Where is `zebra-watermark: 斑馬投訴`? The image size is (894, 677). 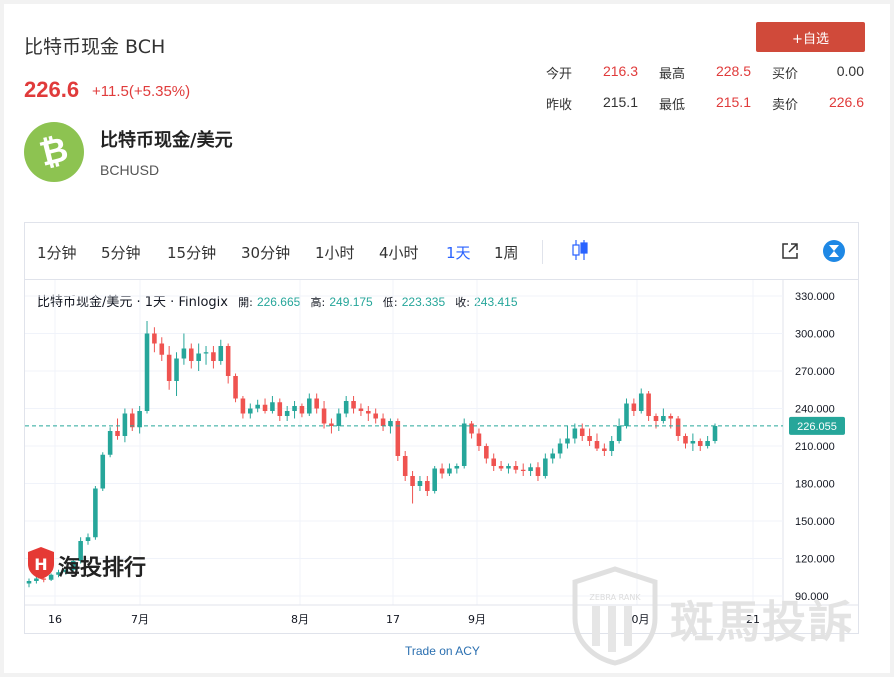
zebra-watermark: 斑馬投訴 is located at coordinates (762, 622).